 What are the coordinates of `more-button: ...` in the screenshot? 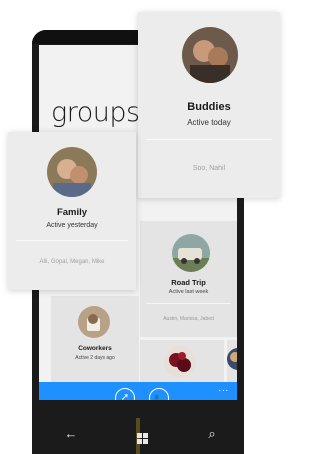 It's located at (223, 388).